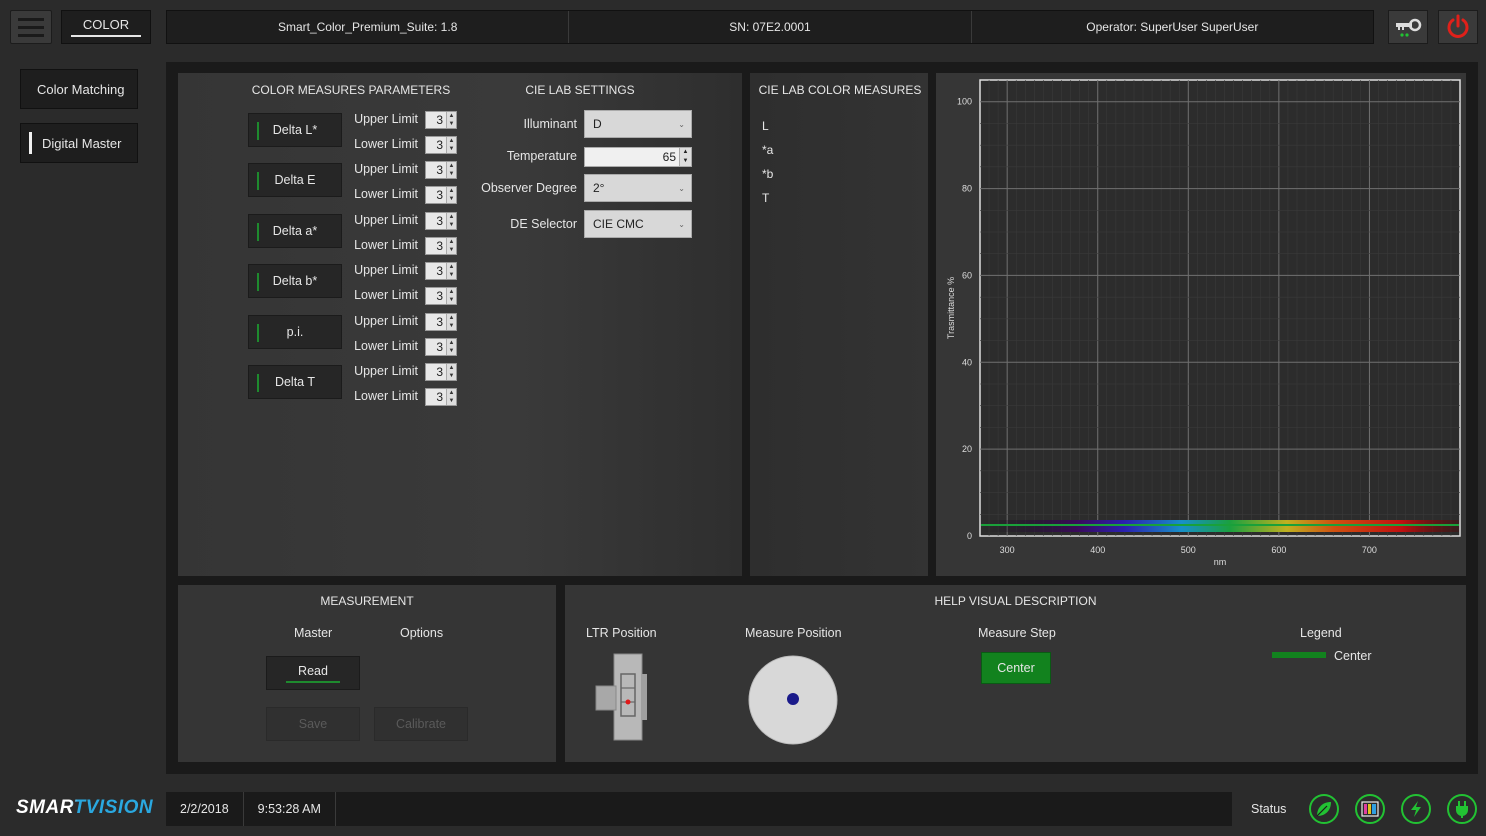  Describe the element at coordinates (765, 126) in the screenshot. I see `measure-l: L` at that location.